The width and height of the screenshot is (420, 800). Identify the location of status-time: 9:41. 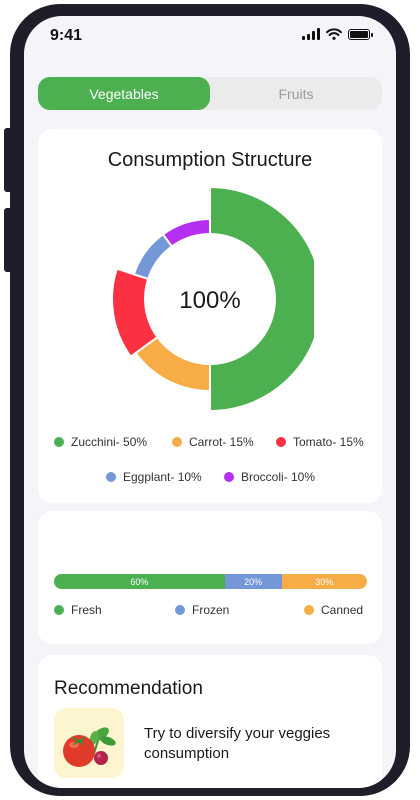
(66, 35).